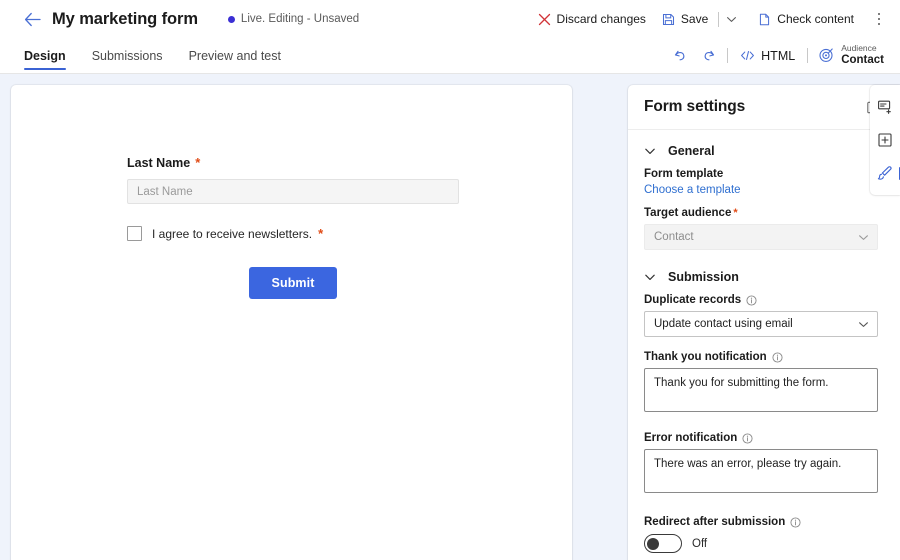  I want to click on redirect-toggle-state: Off, so click(700, 543).